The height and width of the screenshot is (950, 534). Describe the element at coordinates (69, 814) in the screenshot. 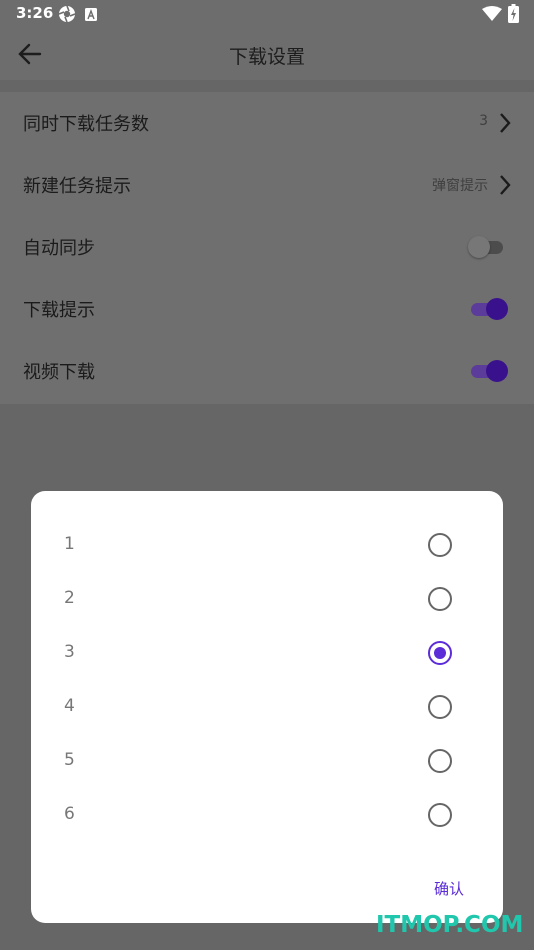

I see `option-label: 6` at that location.